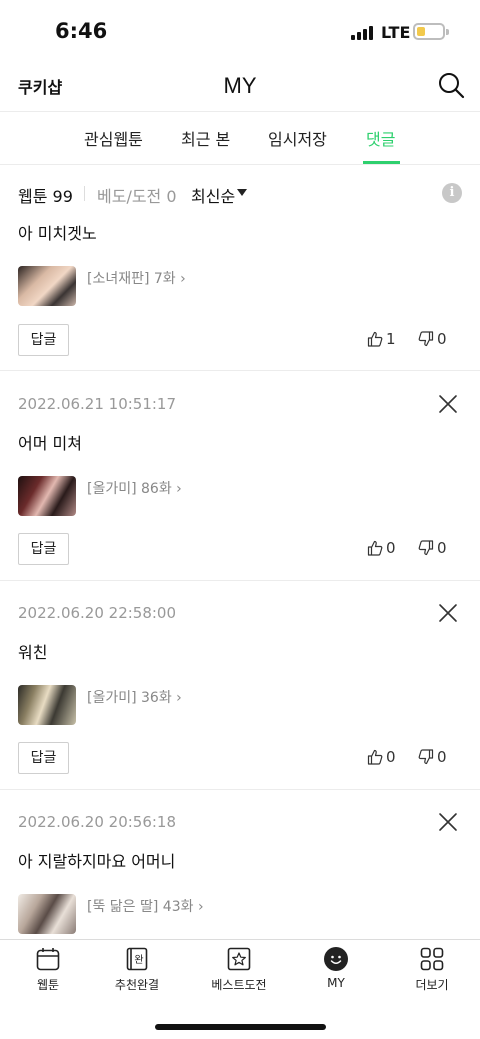 The image size is (480, 1039). I want to click on comment-date: 2022.06.21 10:51:17, so click(97, 404).